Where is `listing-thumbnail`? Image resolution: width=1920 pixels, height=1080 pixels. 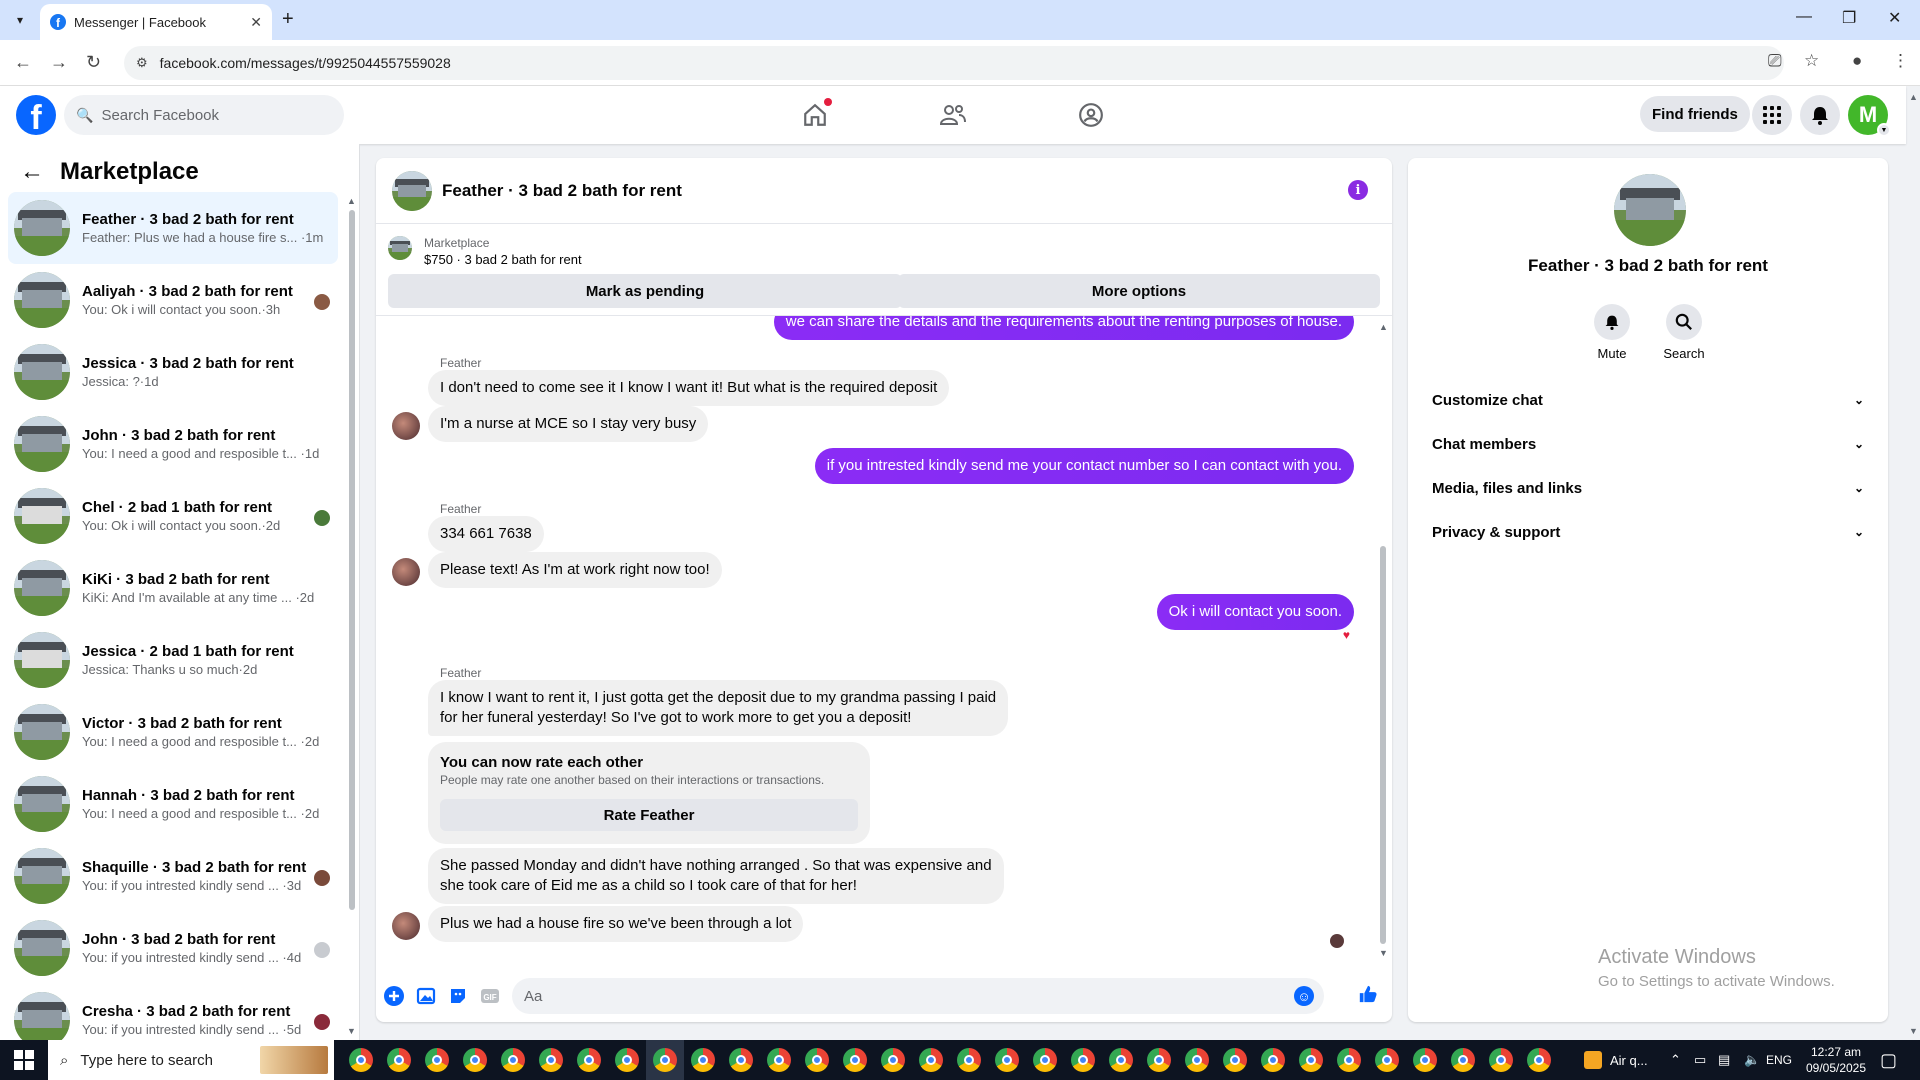 listing-thumbnail is located at coordinates (400, 248).